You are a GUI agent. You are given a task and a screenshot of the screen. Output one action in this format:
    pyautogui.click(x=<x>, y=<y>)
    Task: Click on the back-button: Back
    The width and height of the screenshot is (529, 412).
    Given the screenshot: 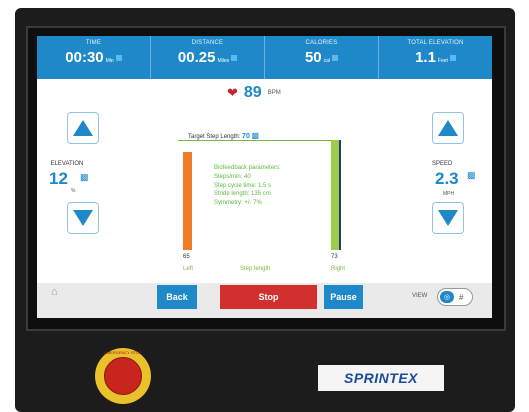 What is the action you would take?
    pyautogui.click(x=177, y=297)
    